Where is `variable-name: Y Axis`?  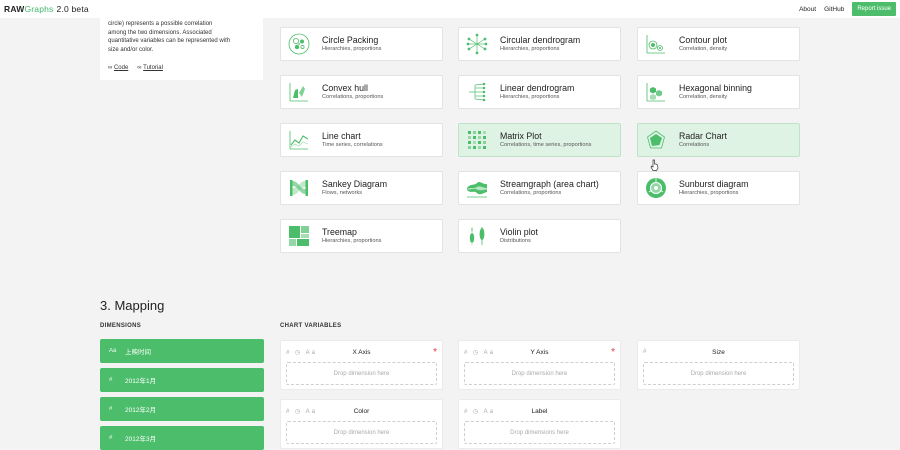 variable-name: Y Axis is located at coordinates (539, 352).